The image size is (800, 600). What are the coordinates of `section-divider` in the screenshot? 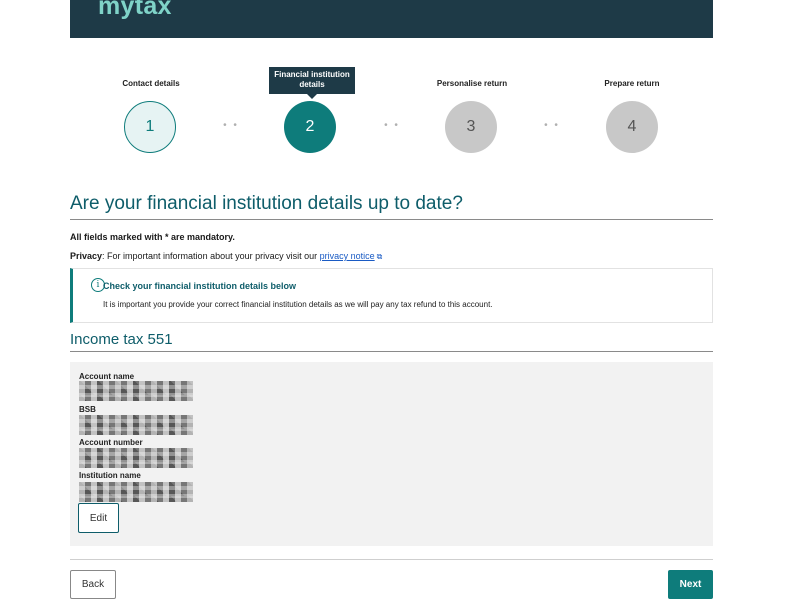 It's located at (391, 351).